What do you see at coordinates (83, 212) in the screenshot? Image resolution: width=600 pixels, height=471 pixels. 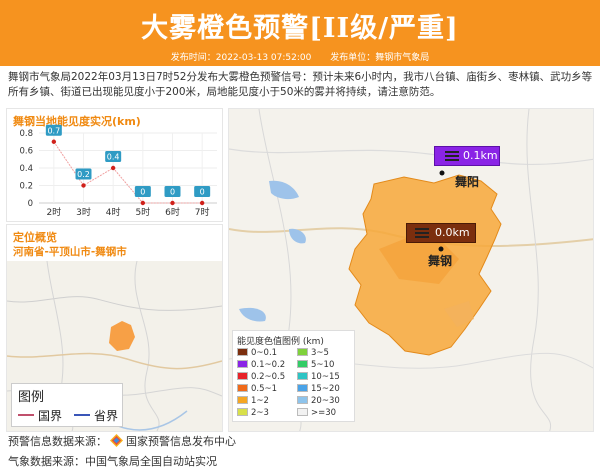 I see `x-tick-label: 3时` at bounding box center [83, 212].